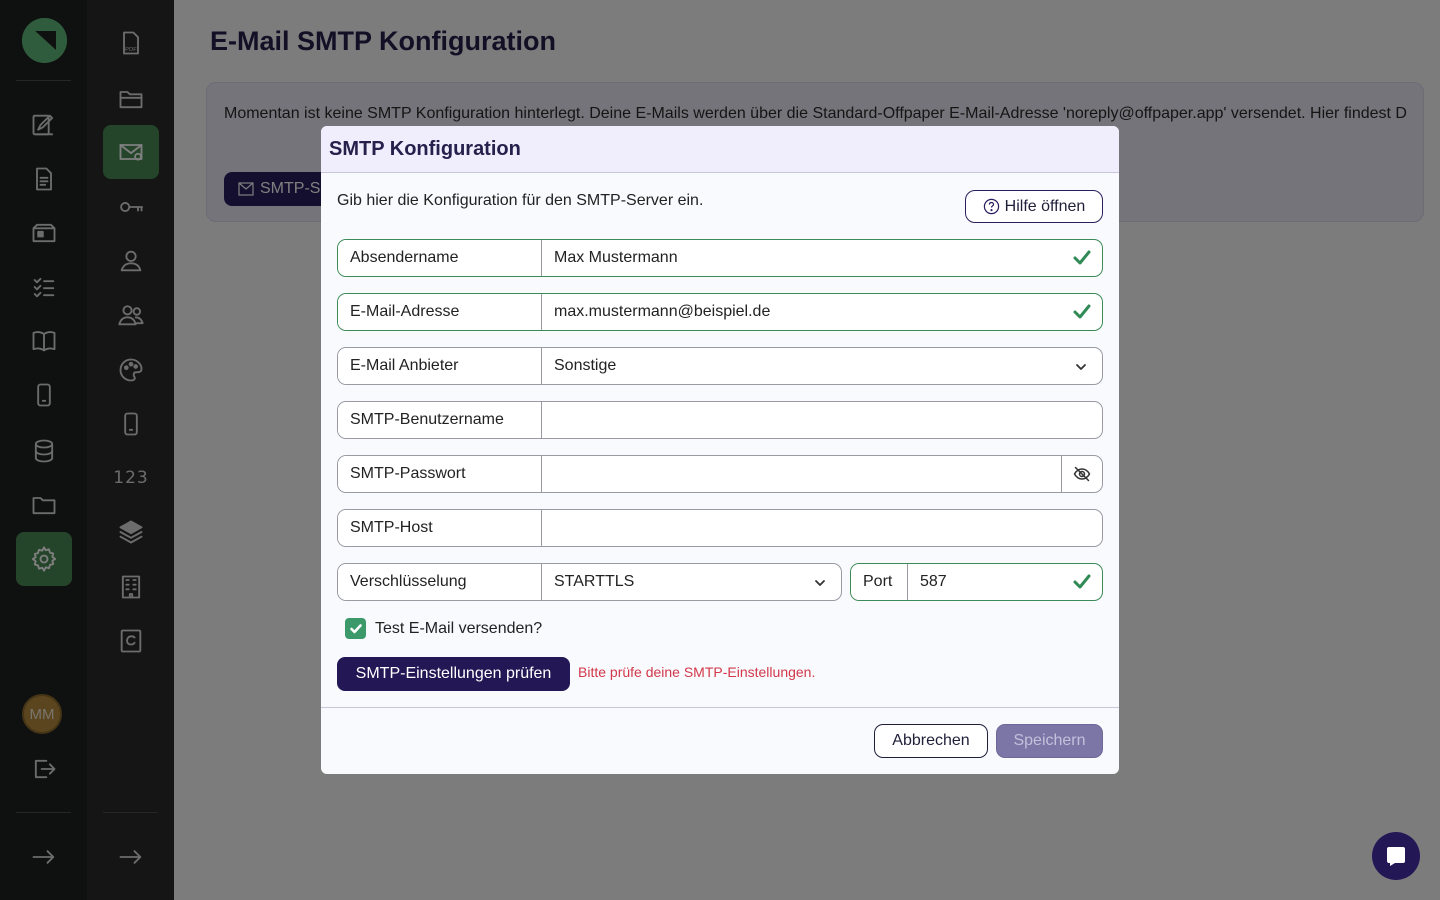 Image resolution: width=1440 pixels, height=900 pixels. Describe the element at coordinates (697, 672) in the screenshot. I see `validation-error-message: Bitte prüfe deine SMTP-Einstellungen.` at that location.